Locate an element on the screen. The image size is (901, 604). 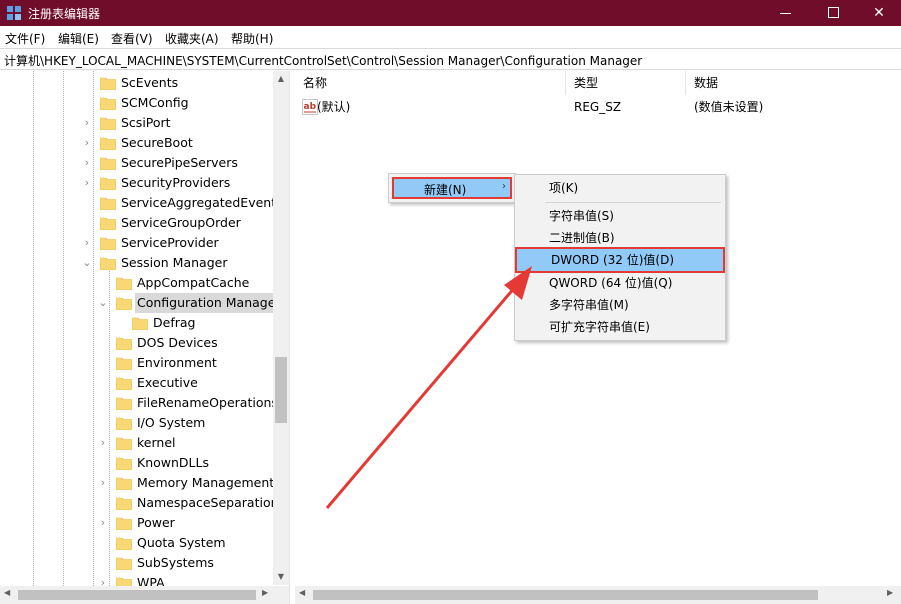
tree-item: › Power is located at coordinates (136, 523).